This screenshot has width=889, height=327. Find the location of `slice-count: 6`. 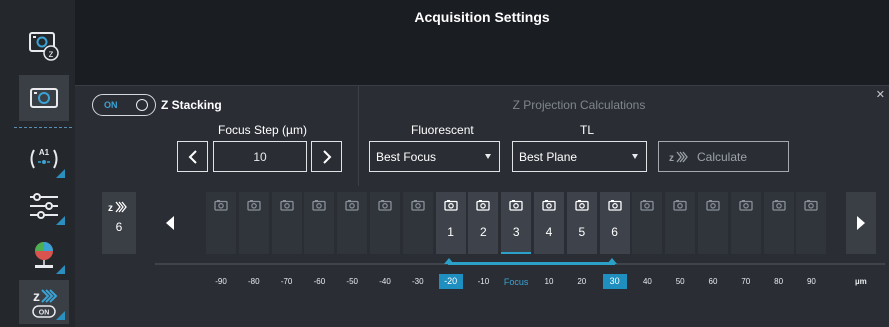

slice-count: 6 is located at coordinates (119, 227).